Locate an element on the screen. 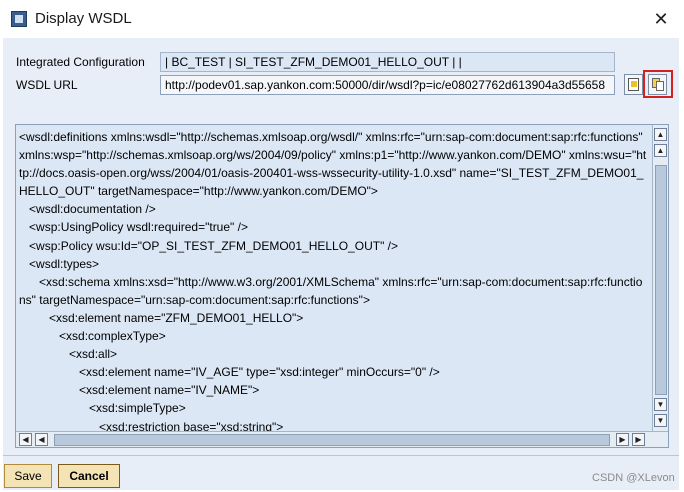  vertical-scroll-thumb is located at coordinates (661, 280).